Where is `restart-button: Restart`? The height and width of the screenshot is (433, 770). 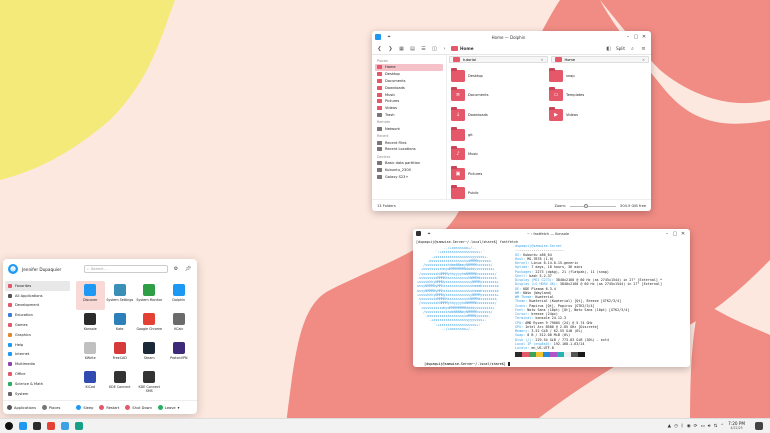
restart-button: Restart is located at coordinates (109, 407).